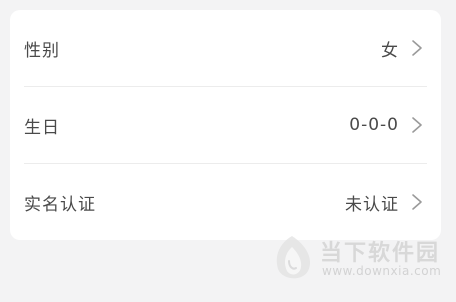  I want to click on watermark: 当下软件园 www.downxia.com, so click(356, 259).